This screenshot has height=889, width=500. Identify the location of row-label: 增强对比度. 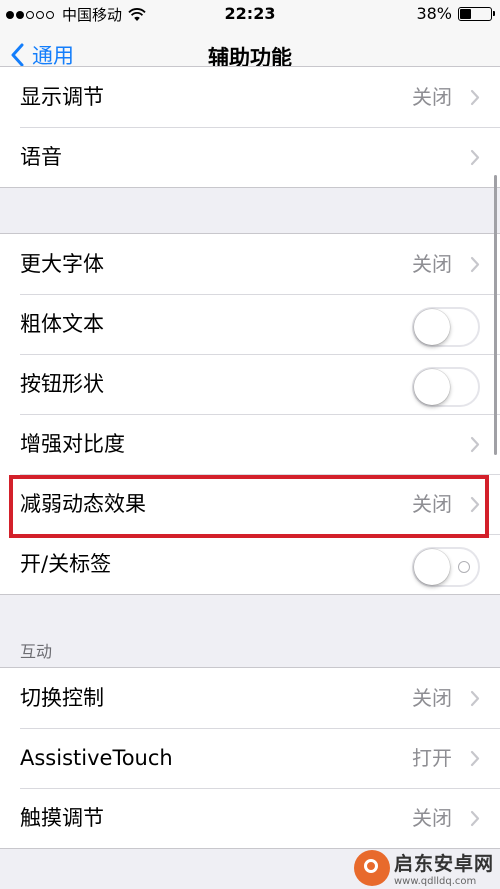
(72, 444).